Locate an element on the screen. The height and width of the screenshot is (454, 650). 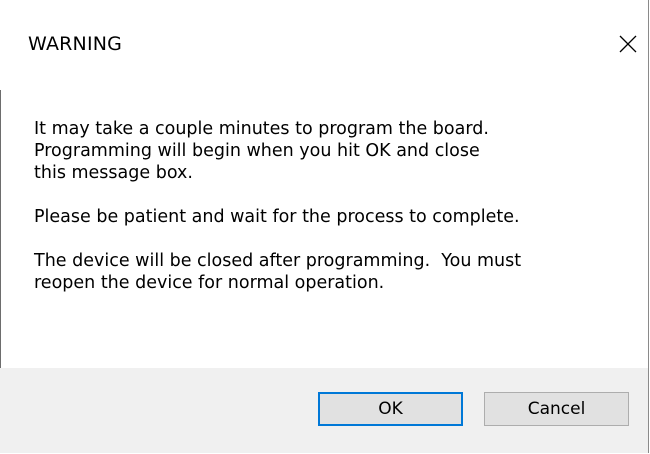
close-button is located at coordinates (628, 44).